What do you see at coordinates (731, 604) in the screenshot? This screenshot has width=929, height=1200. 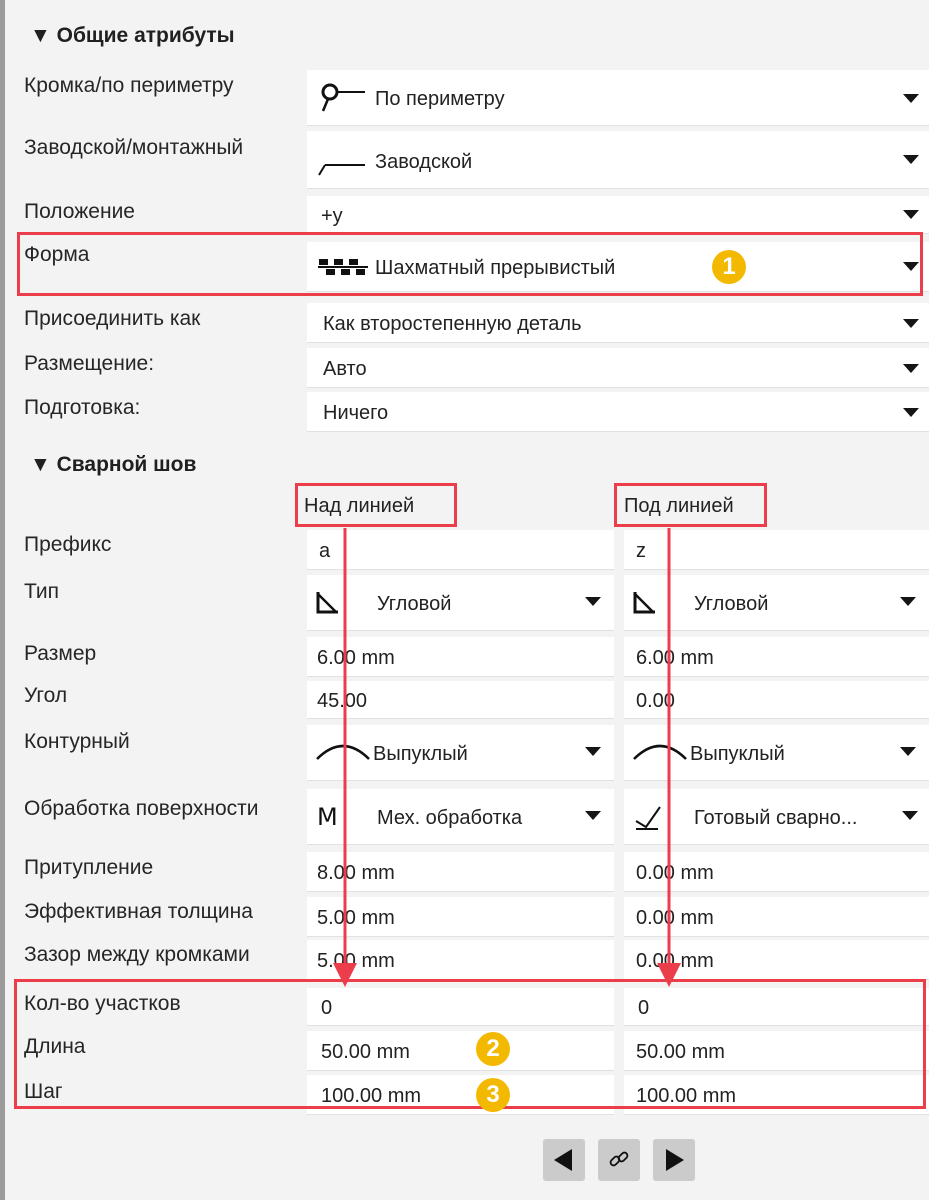 I see `type-below-value: Угловой` at bounding box center [731, 604].